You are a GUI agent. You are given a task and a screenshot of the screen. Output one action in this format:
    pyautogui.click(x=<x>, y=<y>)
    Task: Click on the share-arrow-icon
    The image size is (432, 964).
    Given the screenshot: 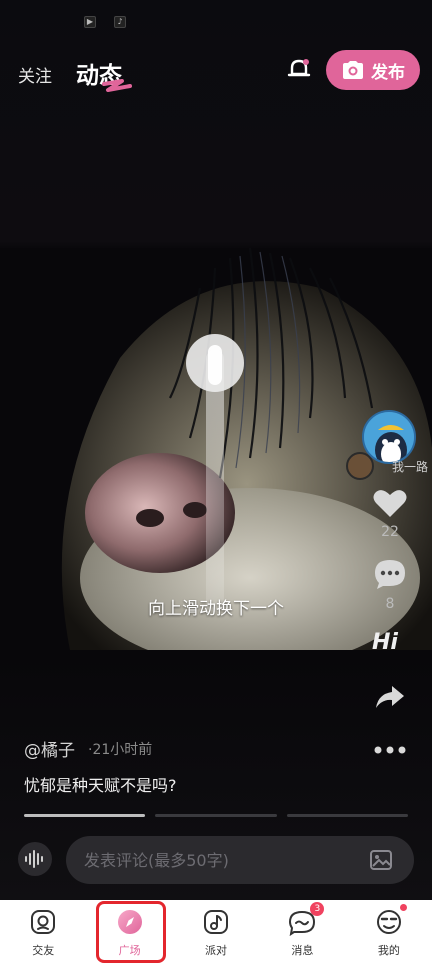 What is the action you would take?
    pyautogui.click(x=390, y=697)
    